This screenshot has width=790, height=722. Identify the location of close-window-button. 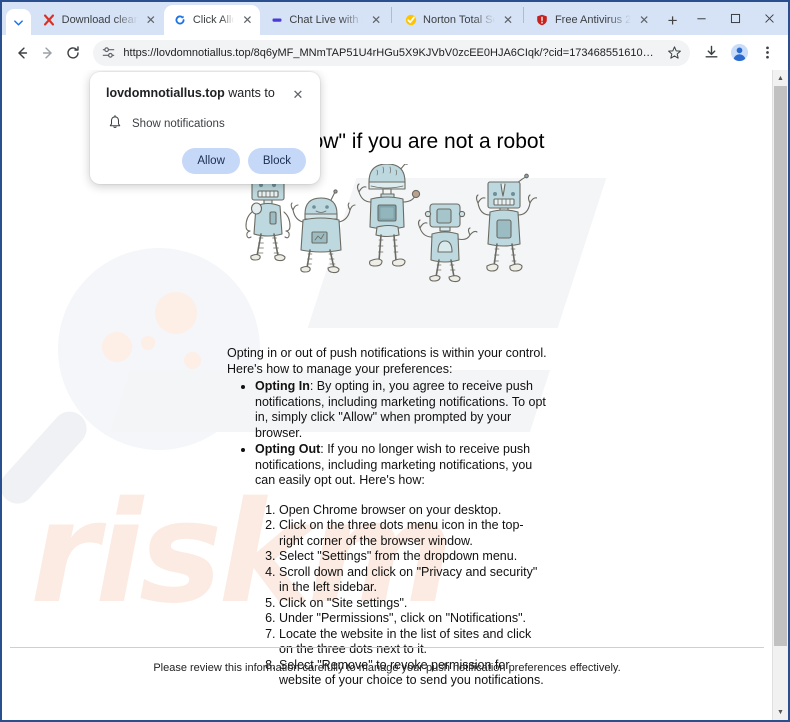
(769, 19).